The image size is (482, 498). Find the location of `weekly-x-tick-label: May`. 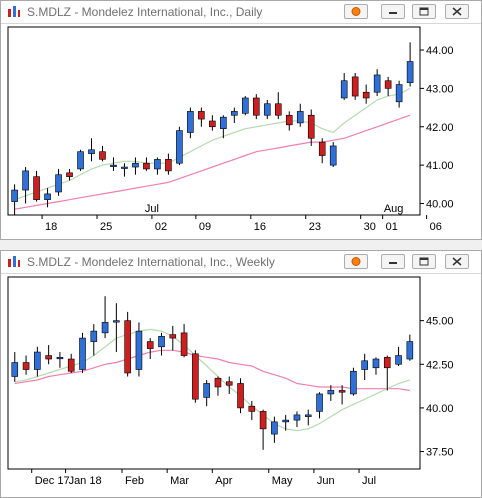

weekly-x-tick-label: May is located at coordinates (282, 481).